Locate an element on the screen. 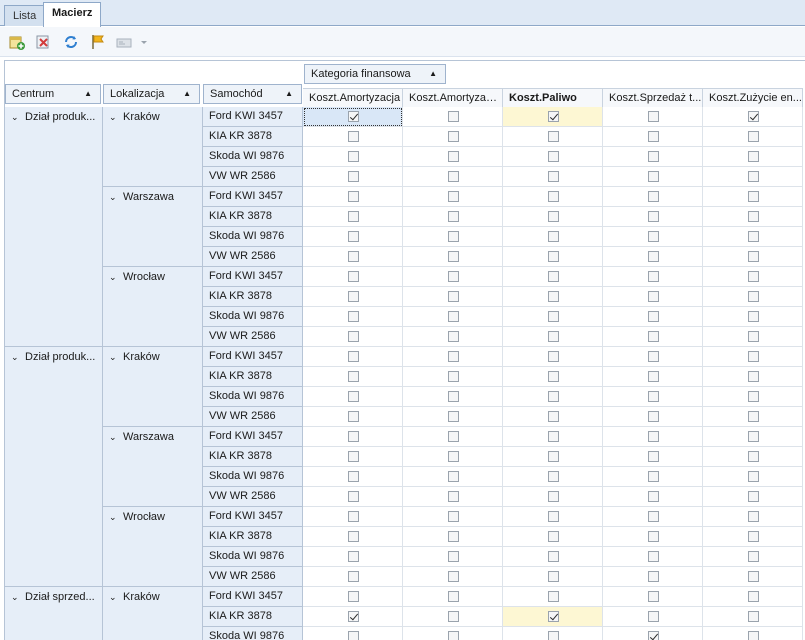  column-area-header: Kategoria finansowa ▲ is located at coordinates (375, 74).